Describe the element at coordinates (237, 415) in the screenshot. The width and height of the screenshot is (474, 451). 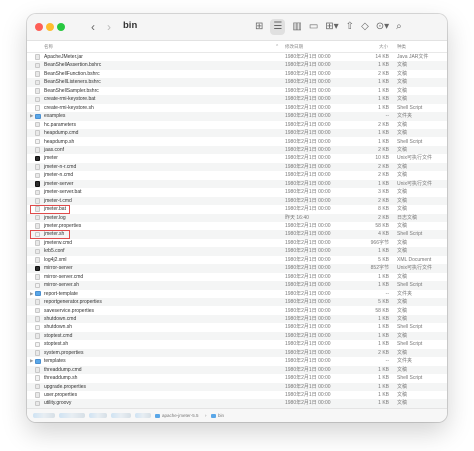
I see `path-bar: apache-jmeter-5.5 › bin` at that location.